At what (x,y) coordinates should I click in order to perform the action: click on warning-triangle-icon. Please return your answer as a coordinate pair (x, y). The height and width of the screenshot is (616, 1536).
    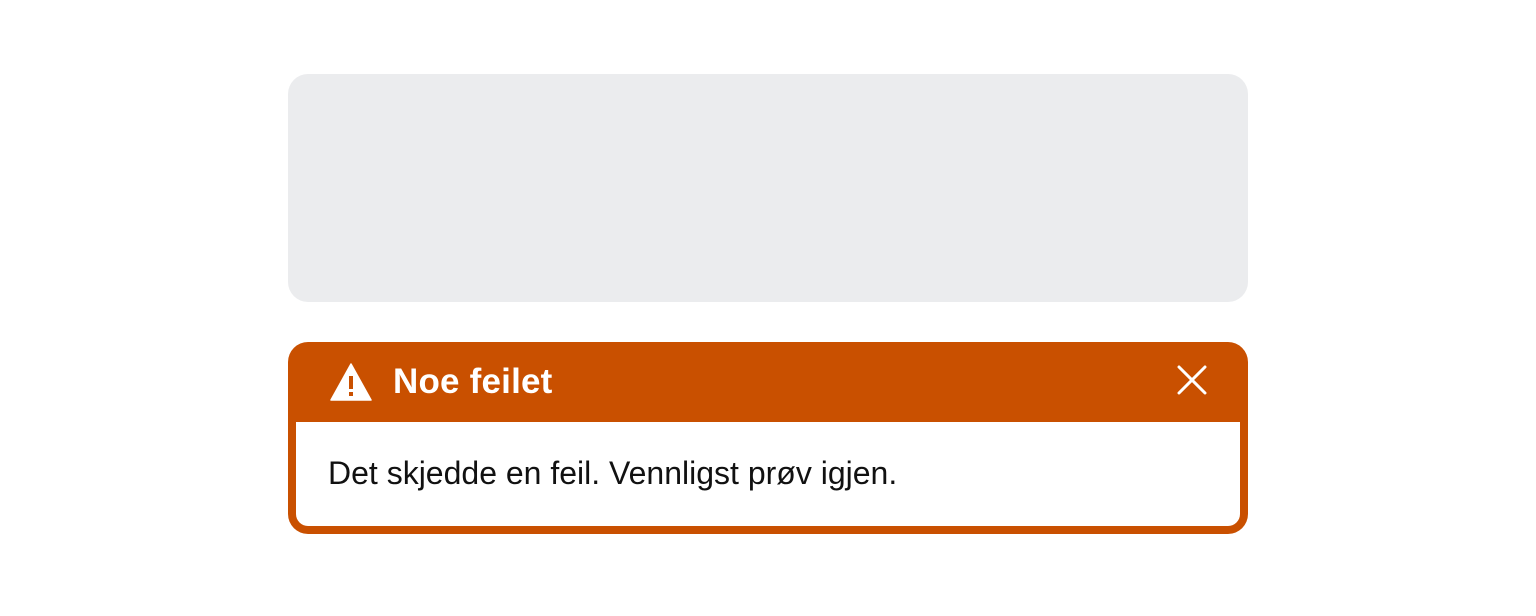
    Looking at the image, I should click on (351, 382).